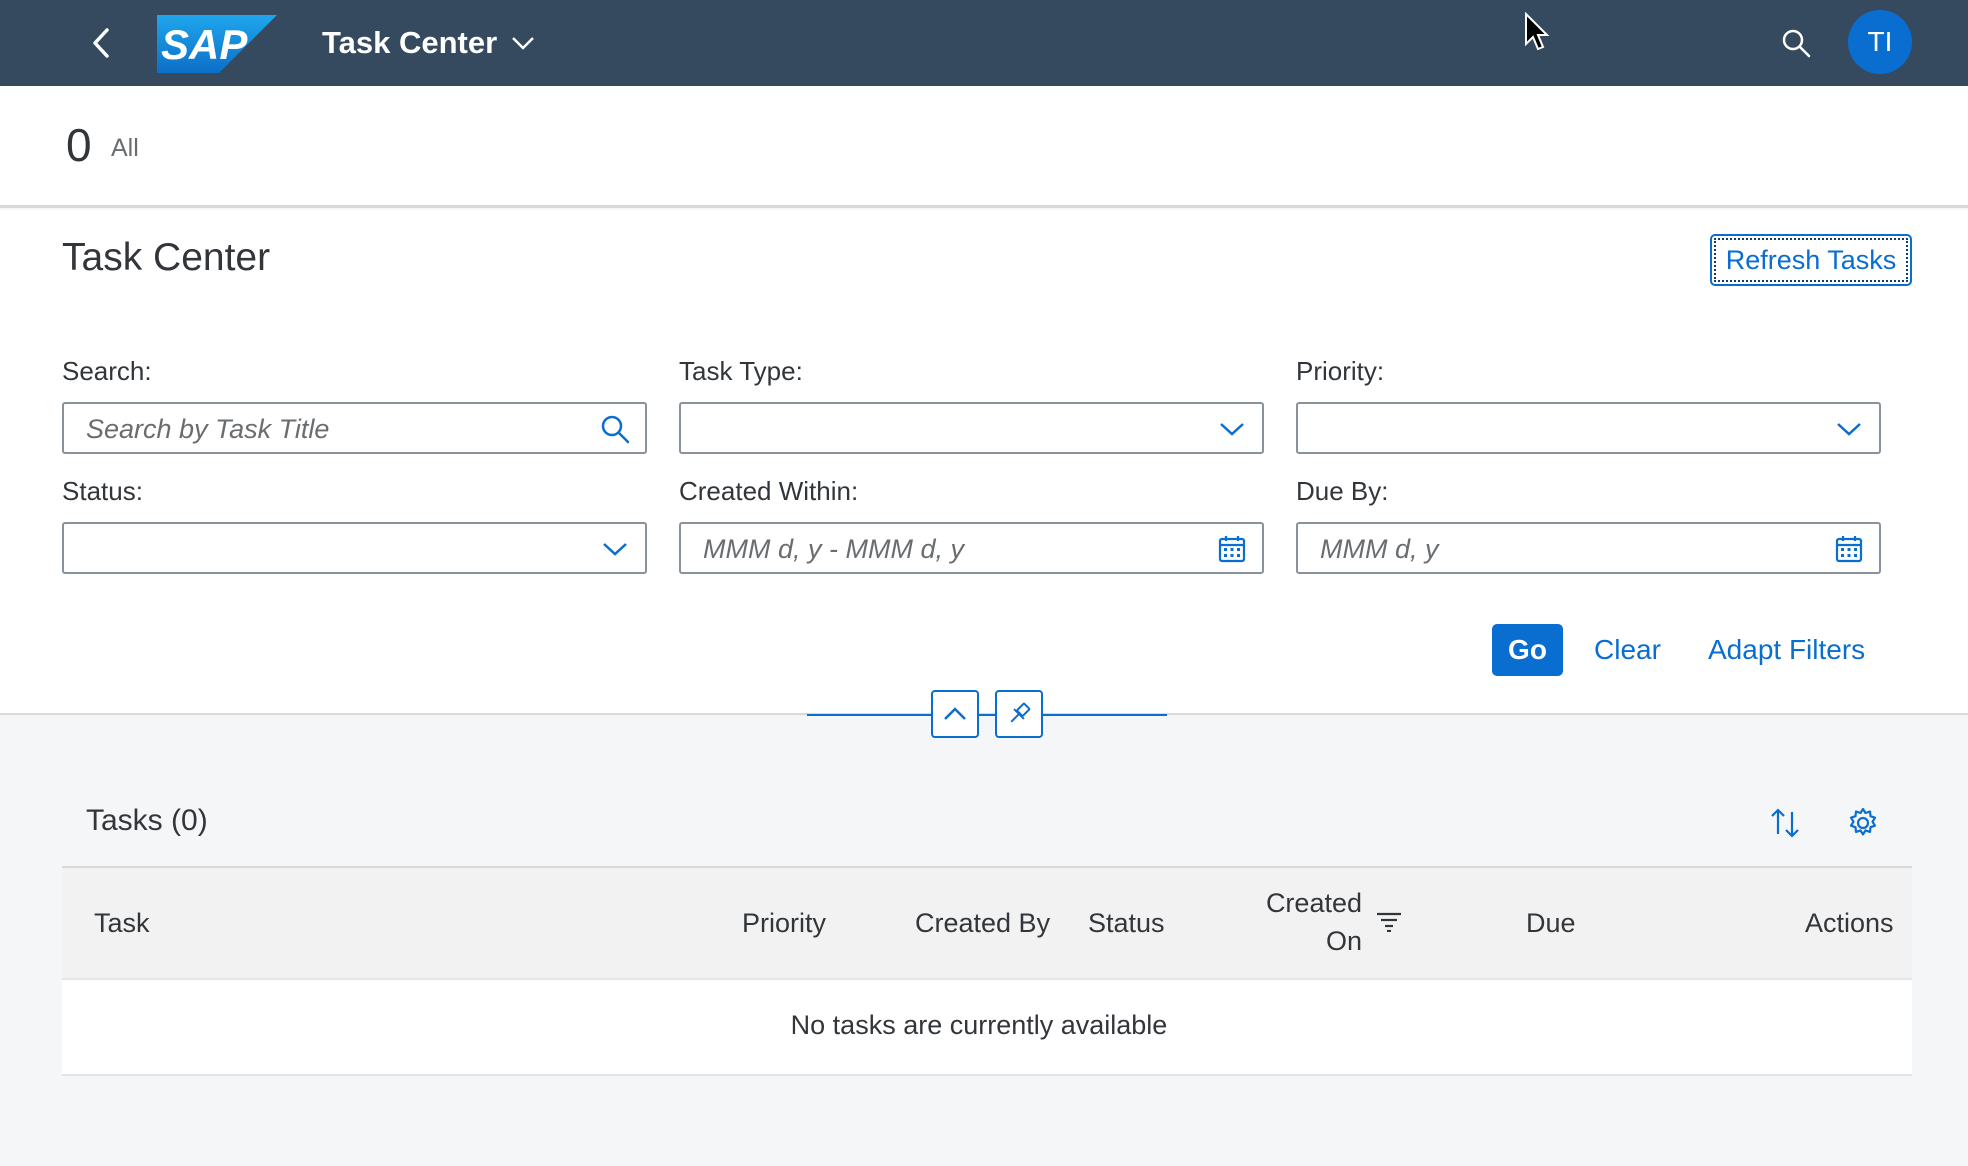  What do you see at coordinates (122, 923) in the screenshot?
I see `column-header-task: Task` at bounding box center [122, 923].